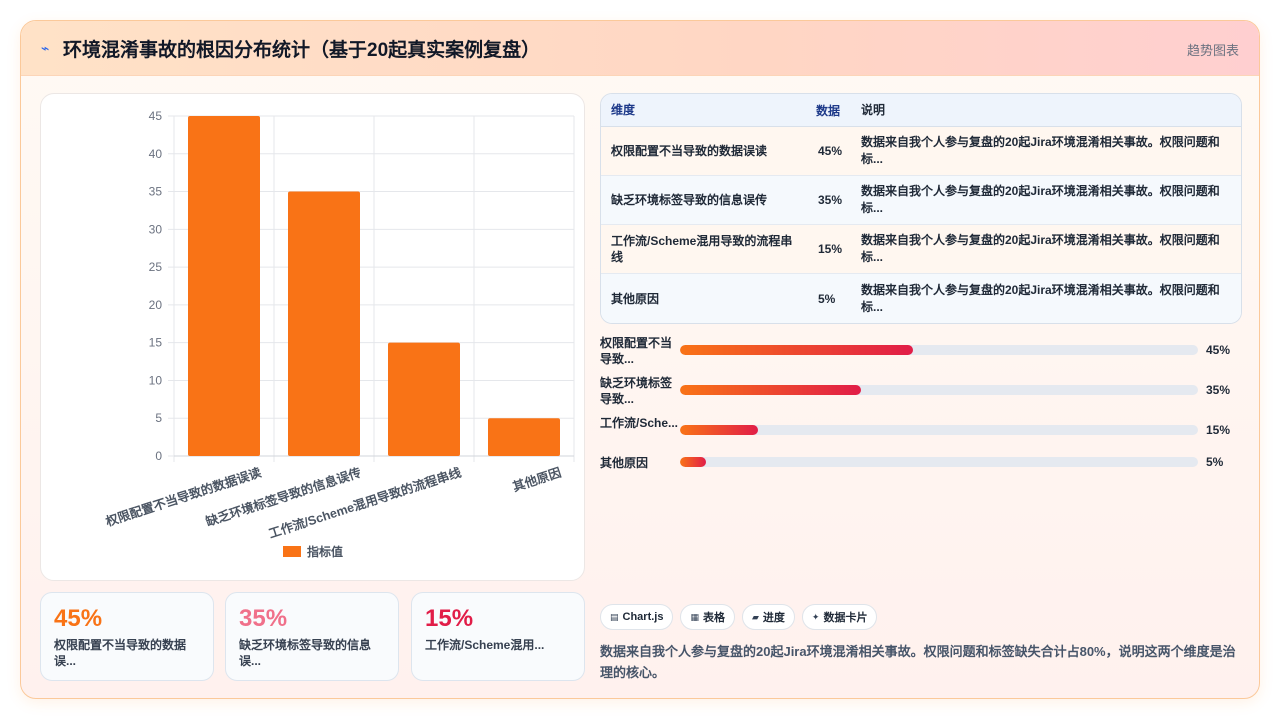 Image resolution: width=1280 pixels, height=721 pixels. What do you see at coordinates (449, 618) in the screenshot?
I see `stat-value: 15%` at bounding box center [449, 618].